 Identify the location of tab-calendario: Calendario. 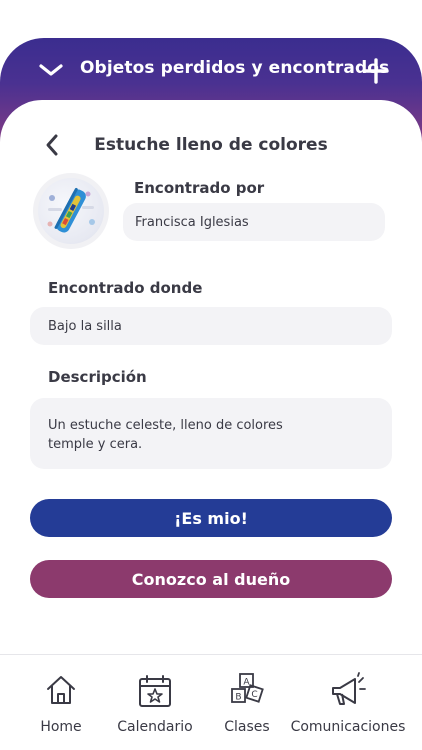
(155, 702).